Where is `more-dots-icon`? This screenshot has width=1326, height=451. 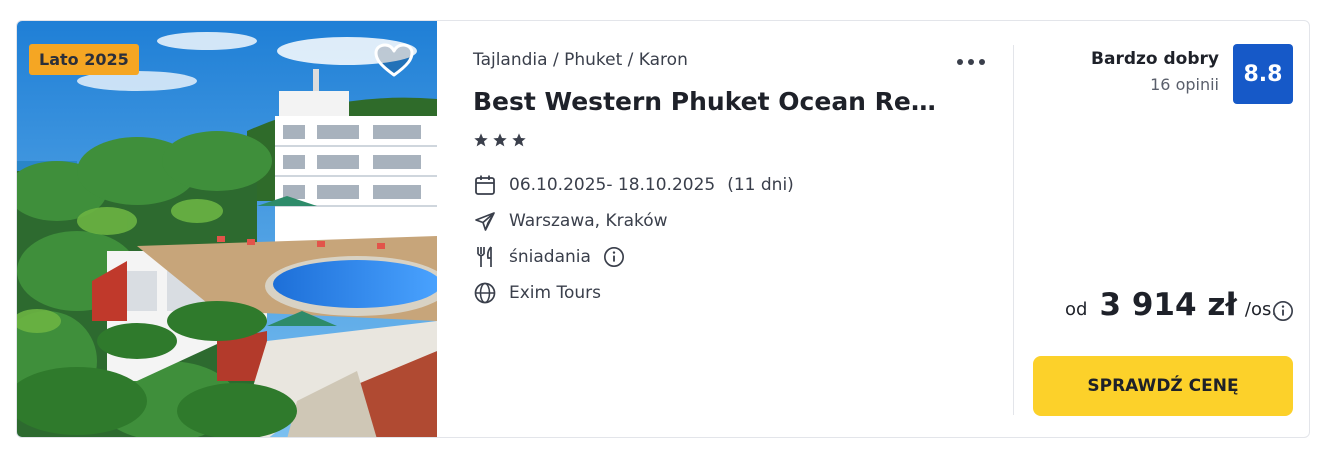 more-dots-icon is located at coordinates (971, 62).